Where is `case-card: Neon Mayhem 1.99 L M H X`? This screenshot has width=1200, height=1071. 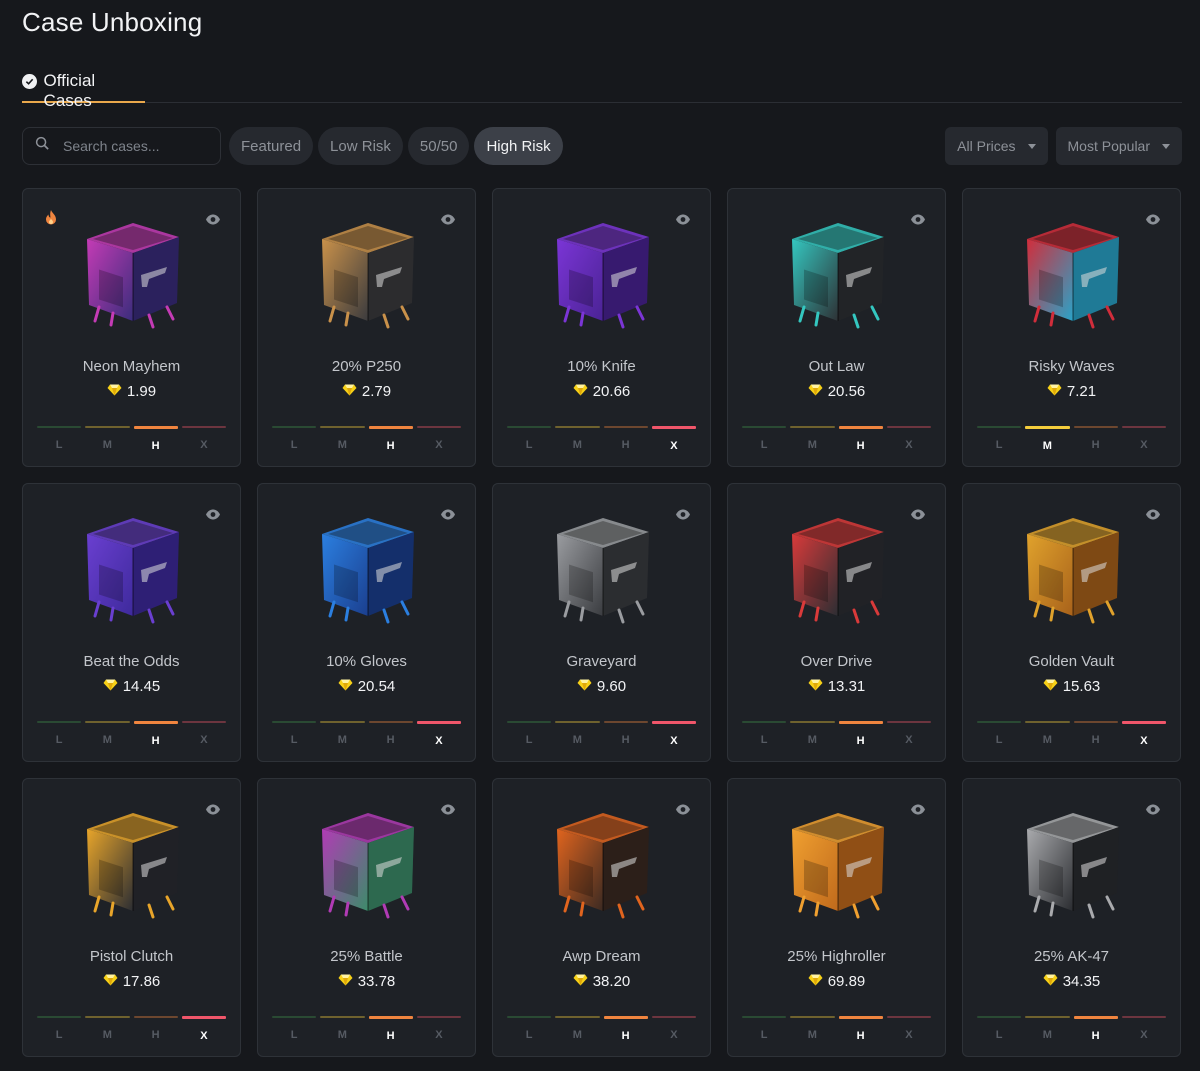
case-card: Neon Mayhem 1.99 L M H X is located at coordinates (131, 327).